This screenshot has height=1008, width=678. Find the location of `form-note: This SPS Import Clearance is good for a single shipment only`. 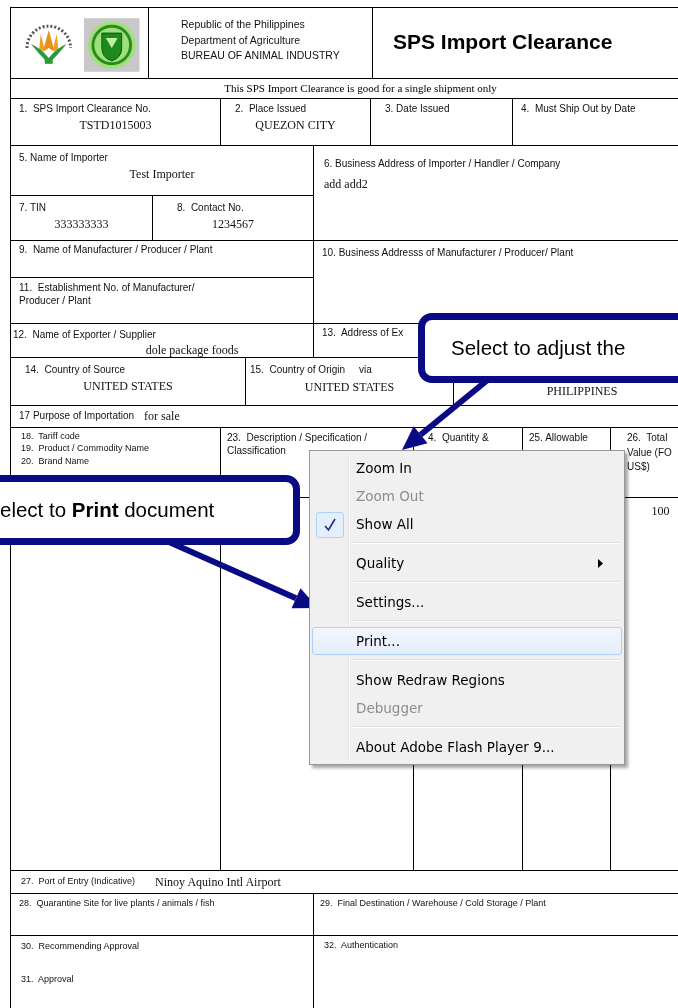

form-note: This SPS Import Clearance is good for a single shipment only is located at coordinates (360, 88).